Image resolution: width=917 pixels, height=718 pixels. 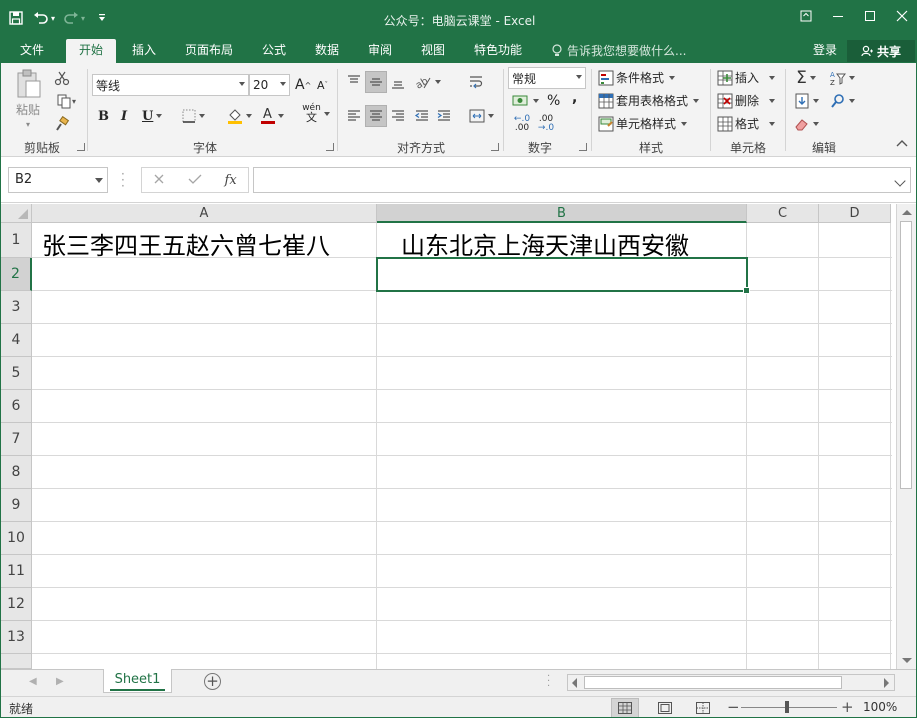 What do you see at coordinates (422, 116) in the screenshot?
I see `decrease-indent-icon` at bounding box center [422, 116].